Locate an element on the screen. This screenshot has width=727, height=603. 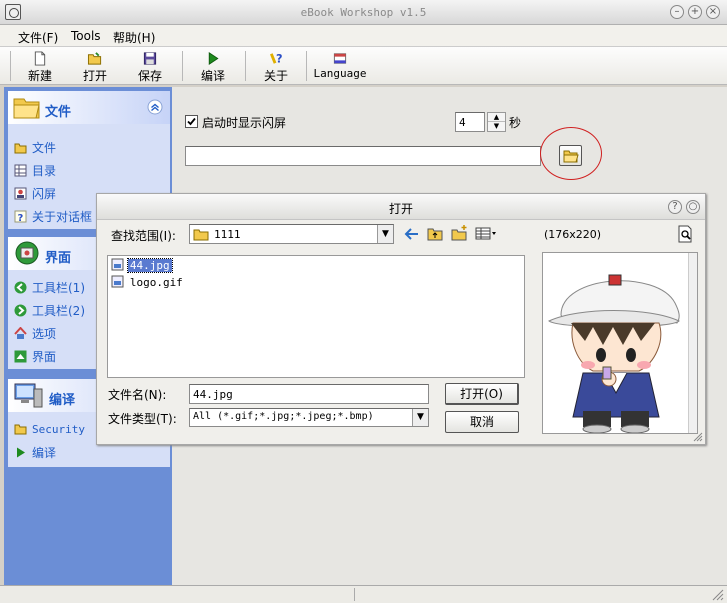
browse-folder-button is located at coordinates (570, 155).